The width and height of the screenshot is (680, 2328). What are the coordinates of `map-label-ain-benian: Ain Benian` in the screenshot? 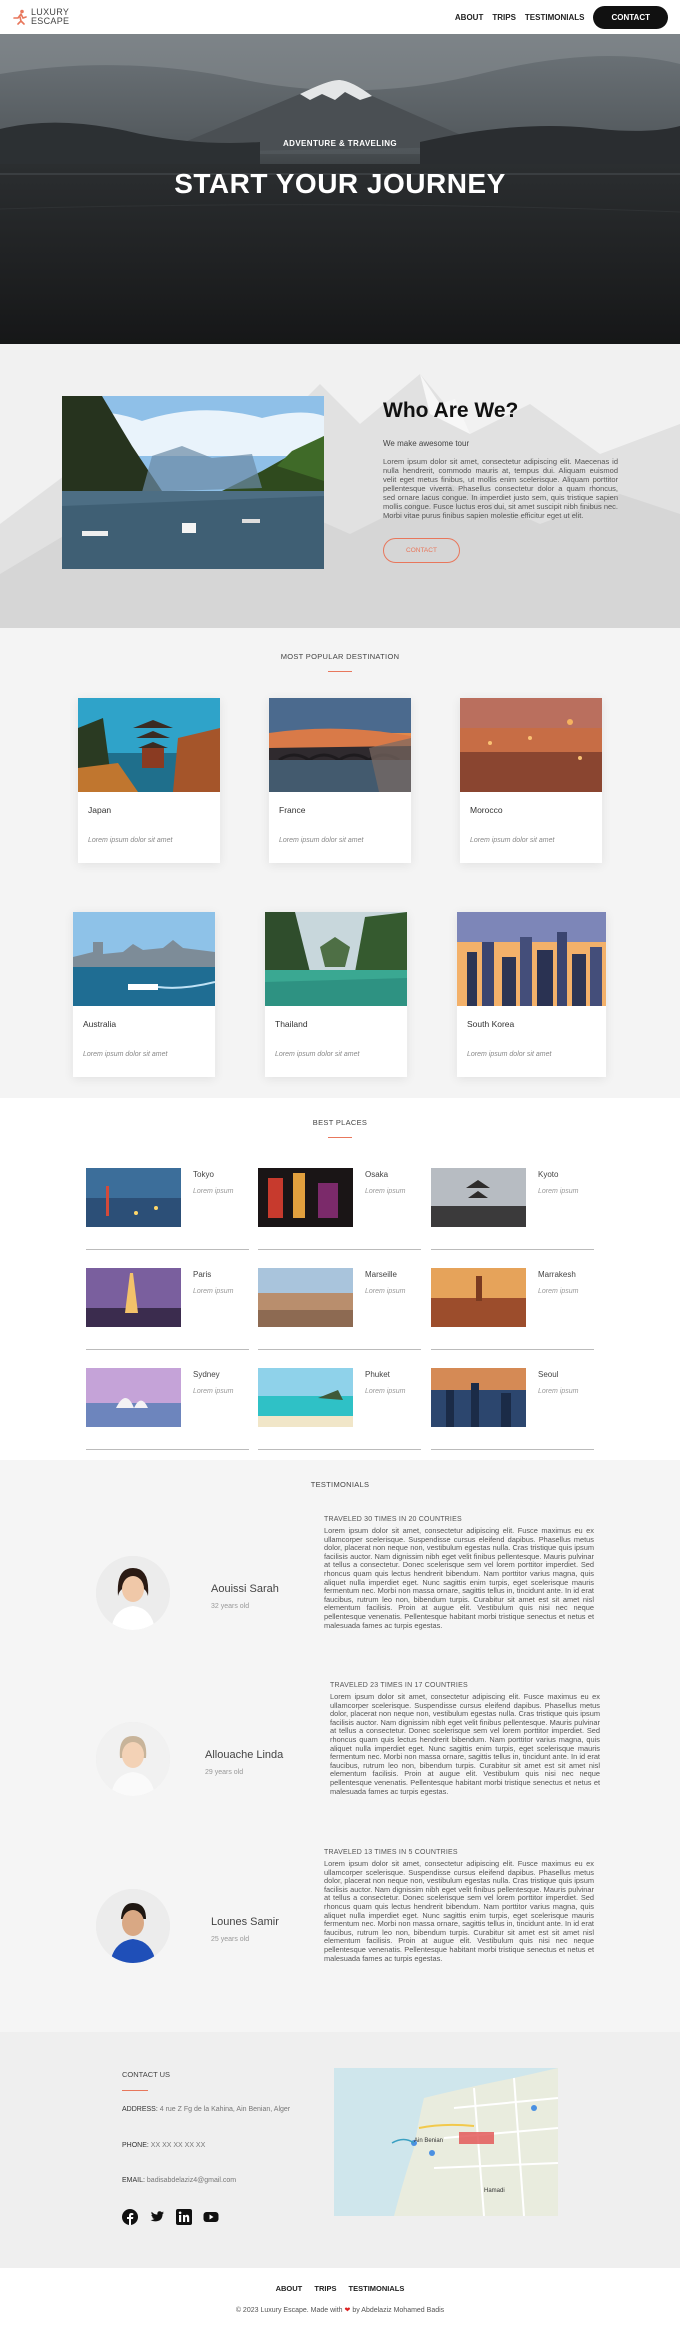 It's located at (429, 2141).